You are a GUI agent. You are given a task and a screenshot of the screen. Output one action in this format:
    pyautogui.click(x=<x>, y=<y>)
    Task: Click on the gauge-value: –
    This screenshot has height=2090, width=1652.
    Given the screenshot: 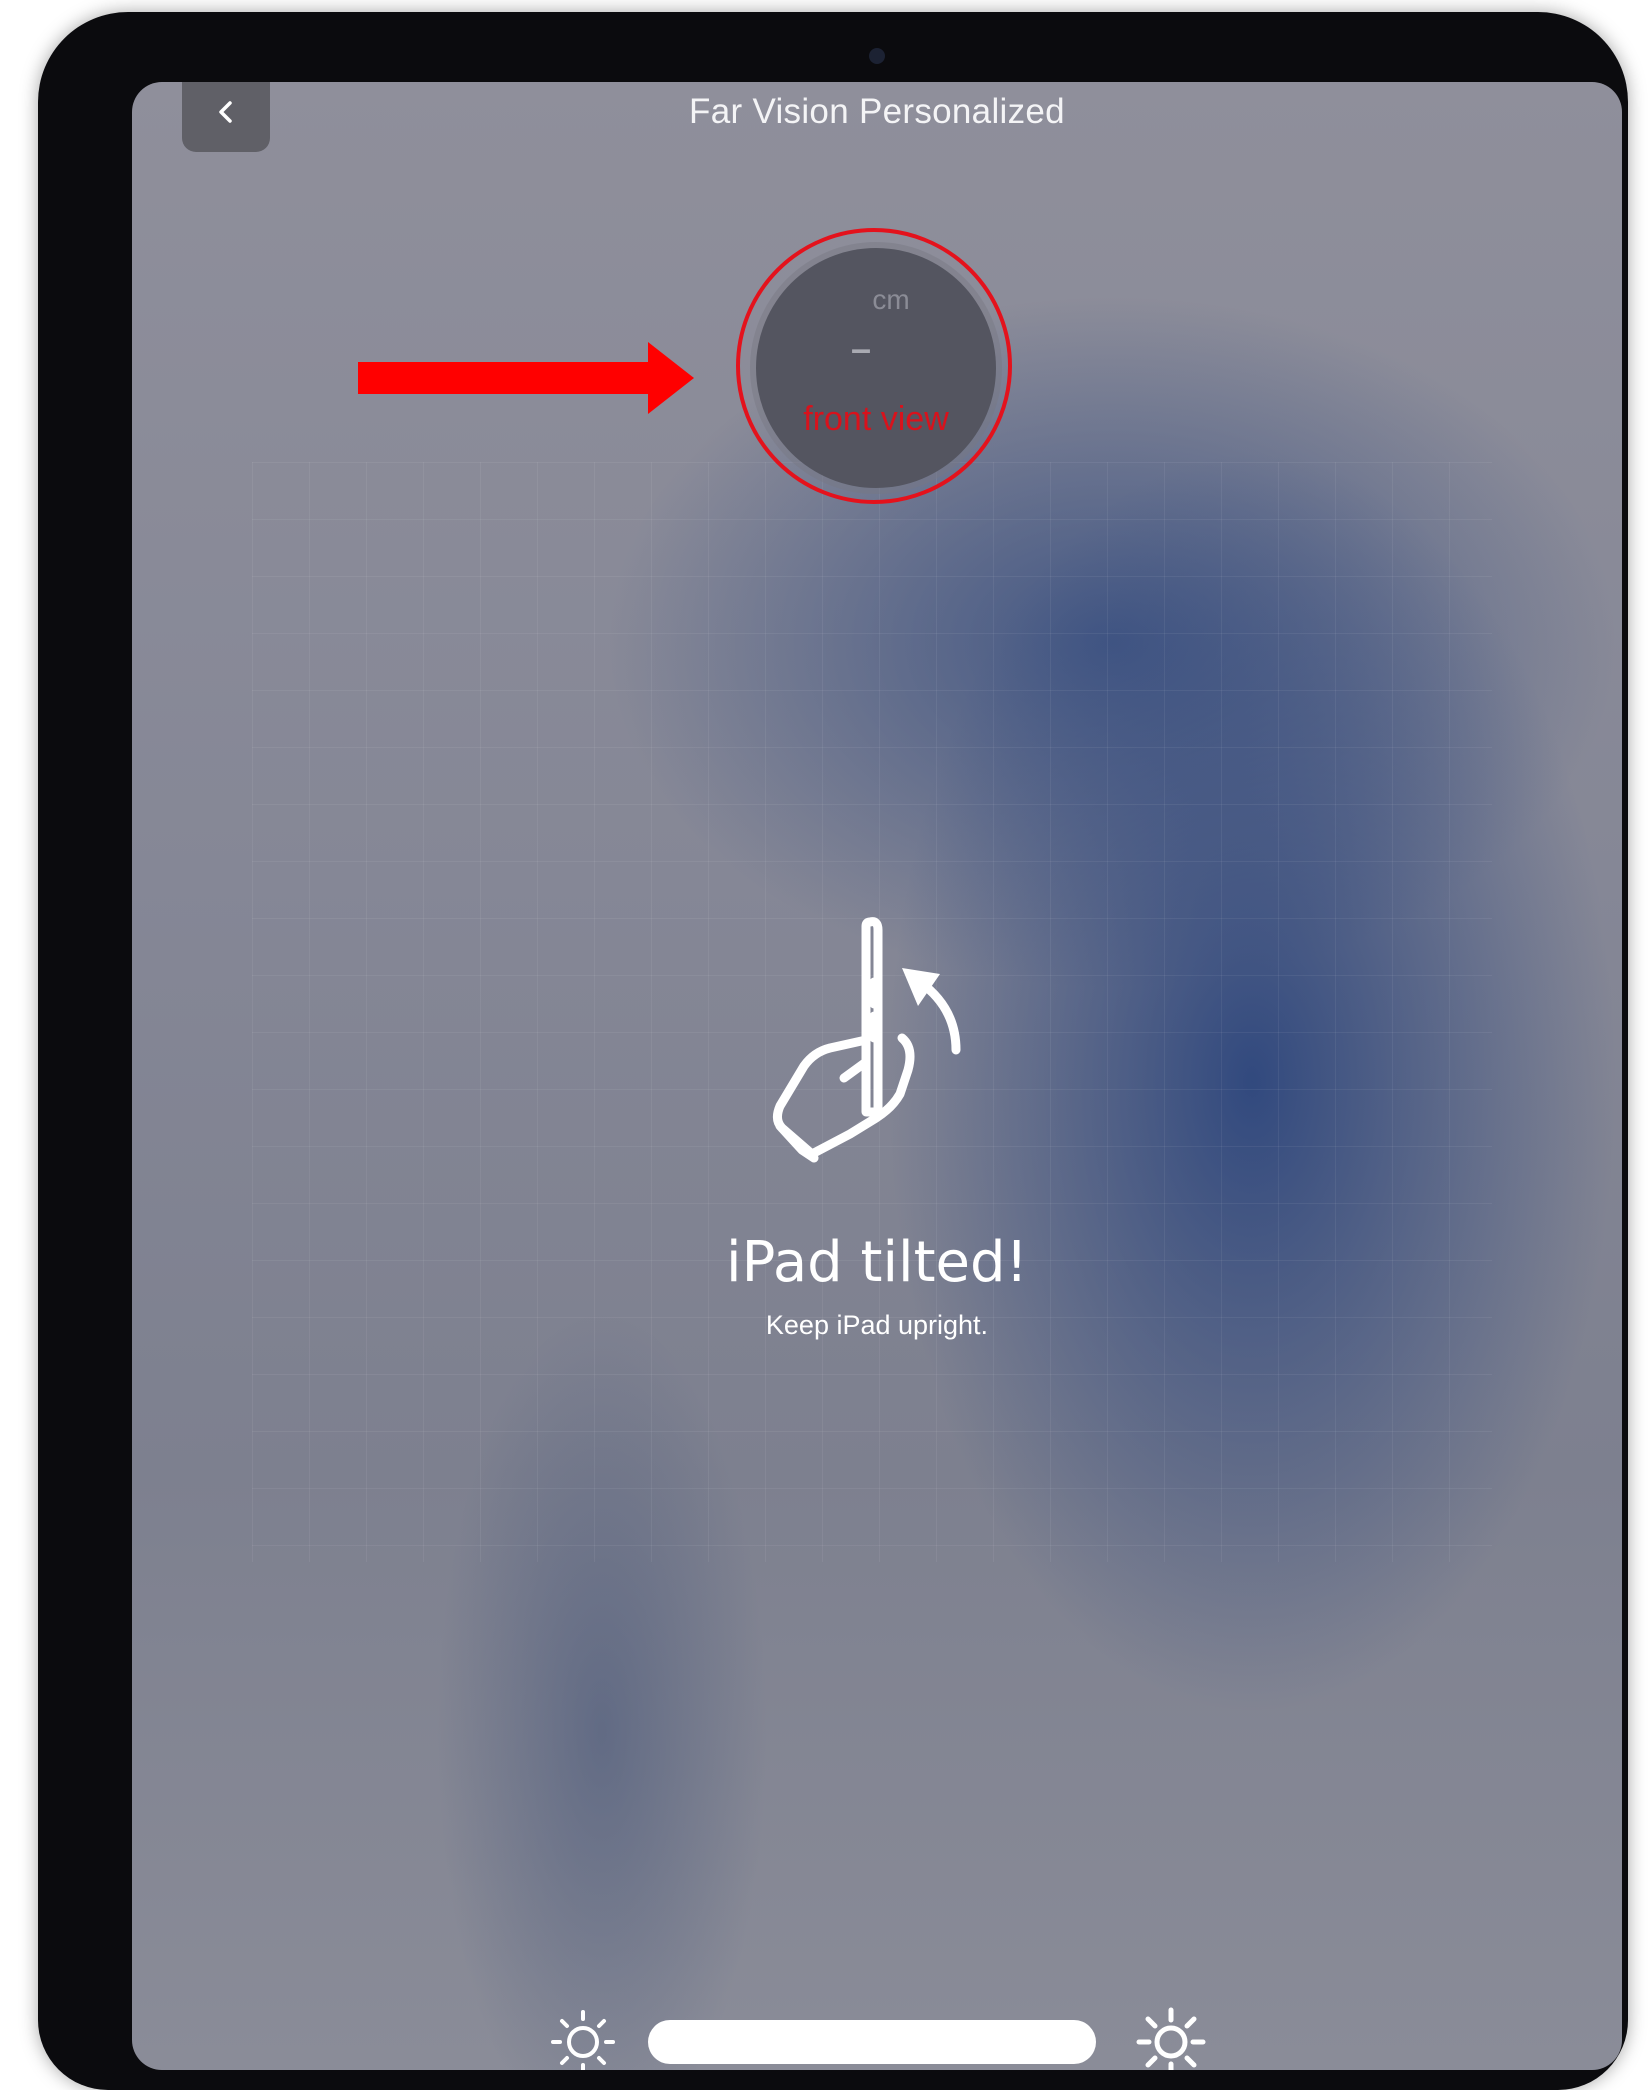 What is the action you would take?
    pyautogui.click(x=861, y=348)
    